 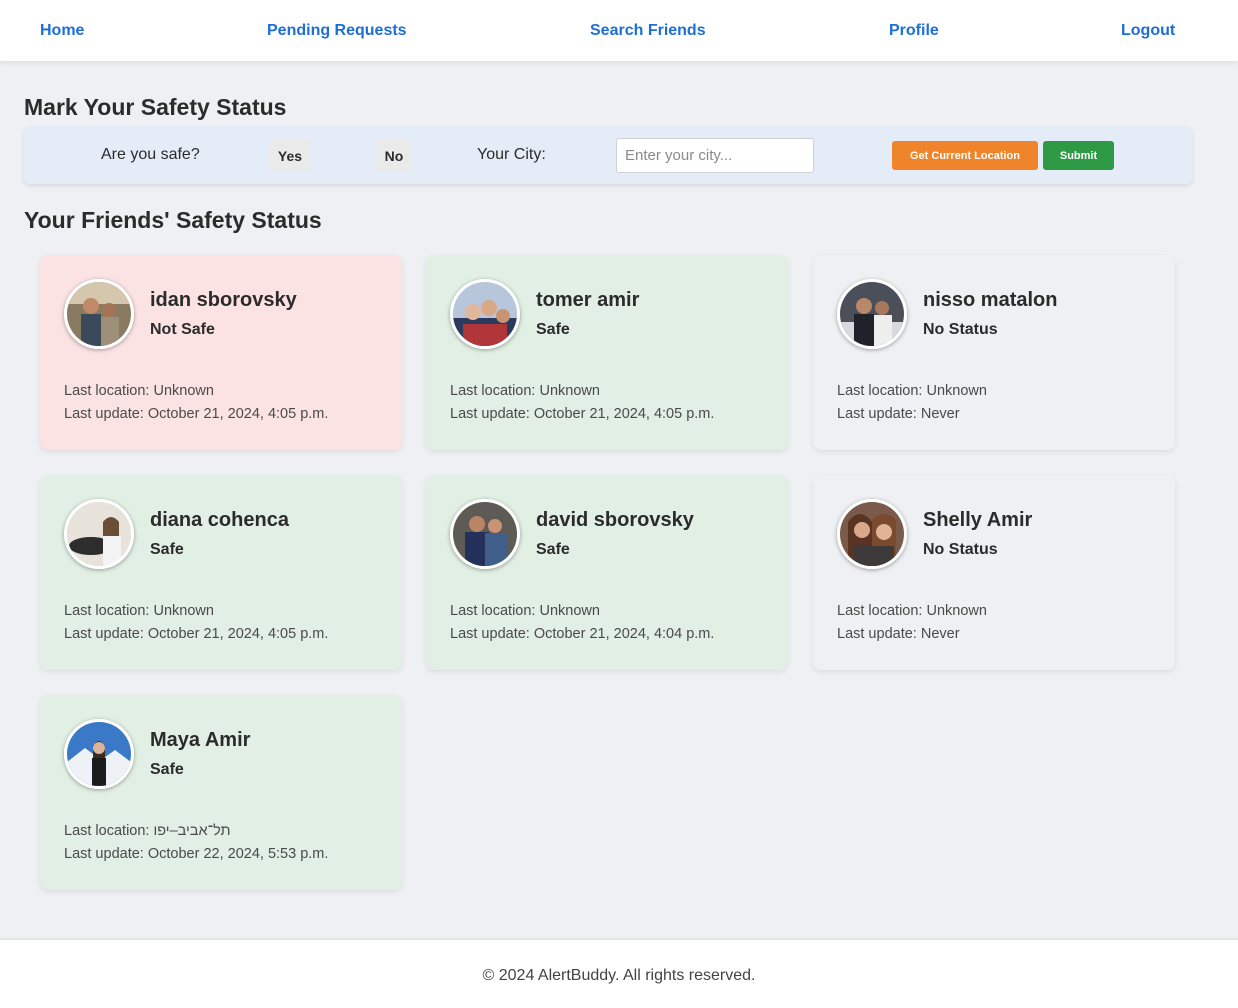 What do you see at coordinates (965, 155) in the screenshot?
I see `get-current-location-button: Get Current Location` at bounding box center [965, 155].